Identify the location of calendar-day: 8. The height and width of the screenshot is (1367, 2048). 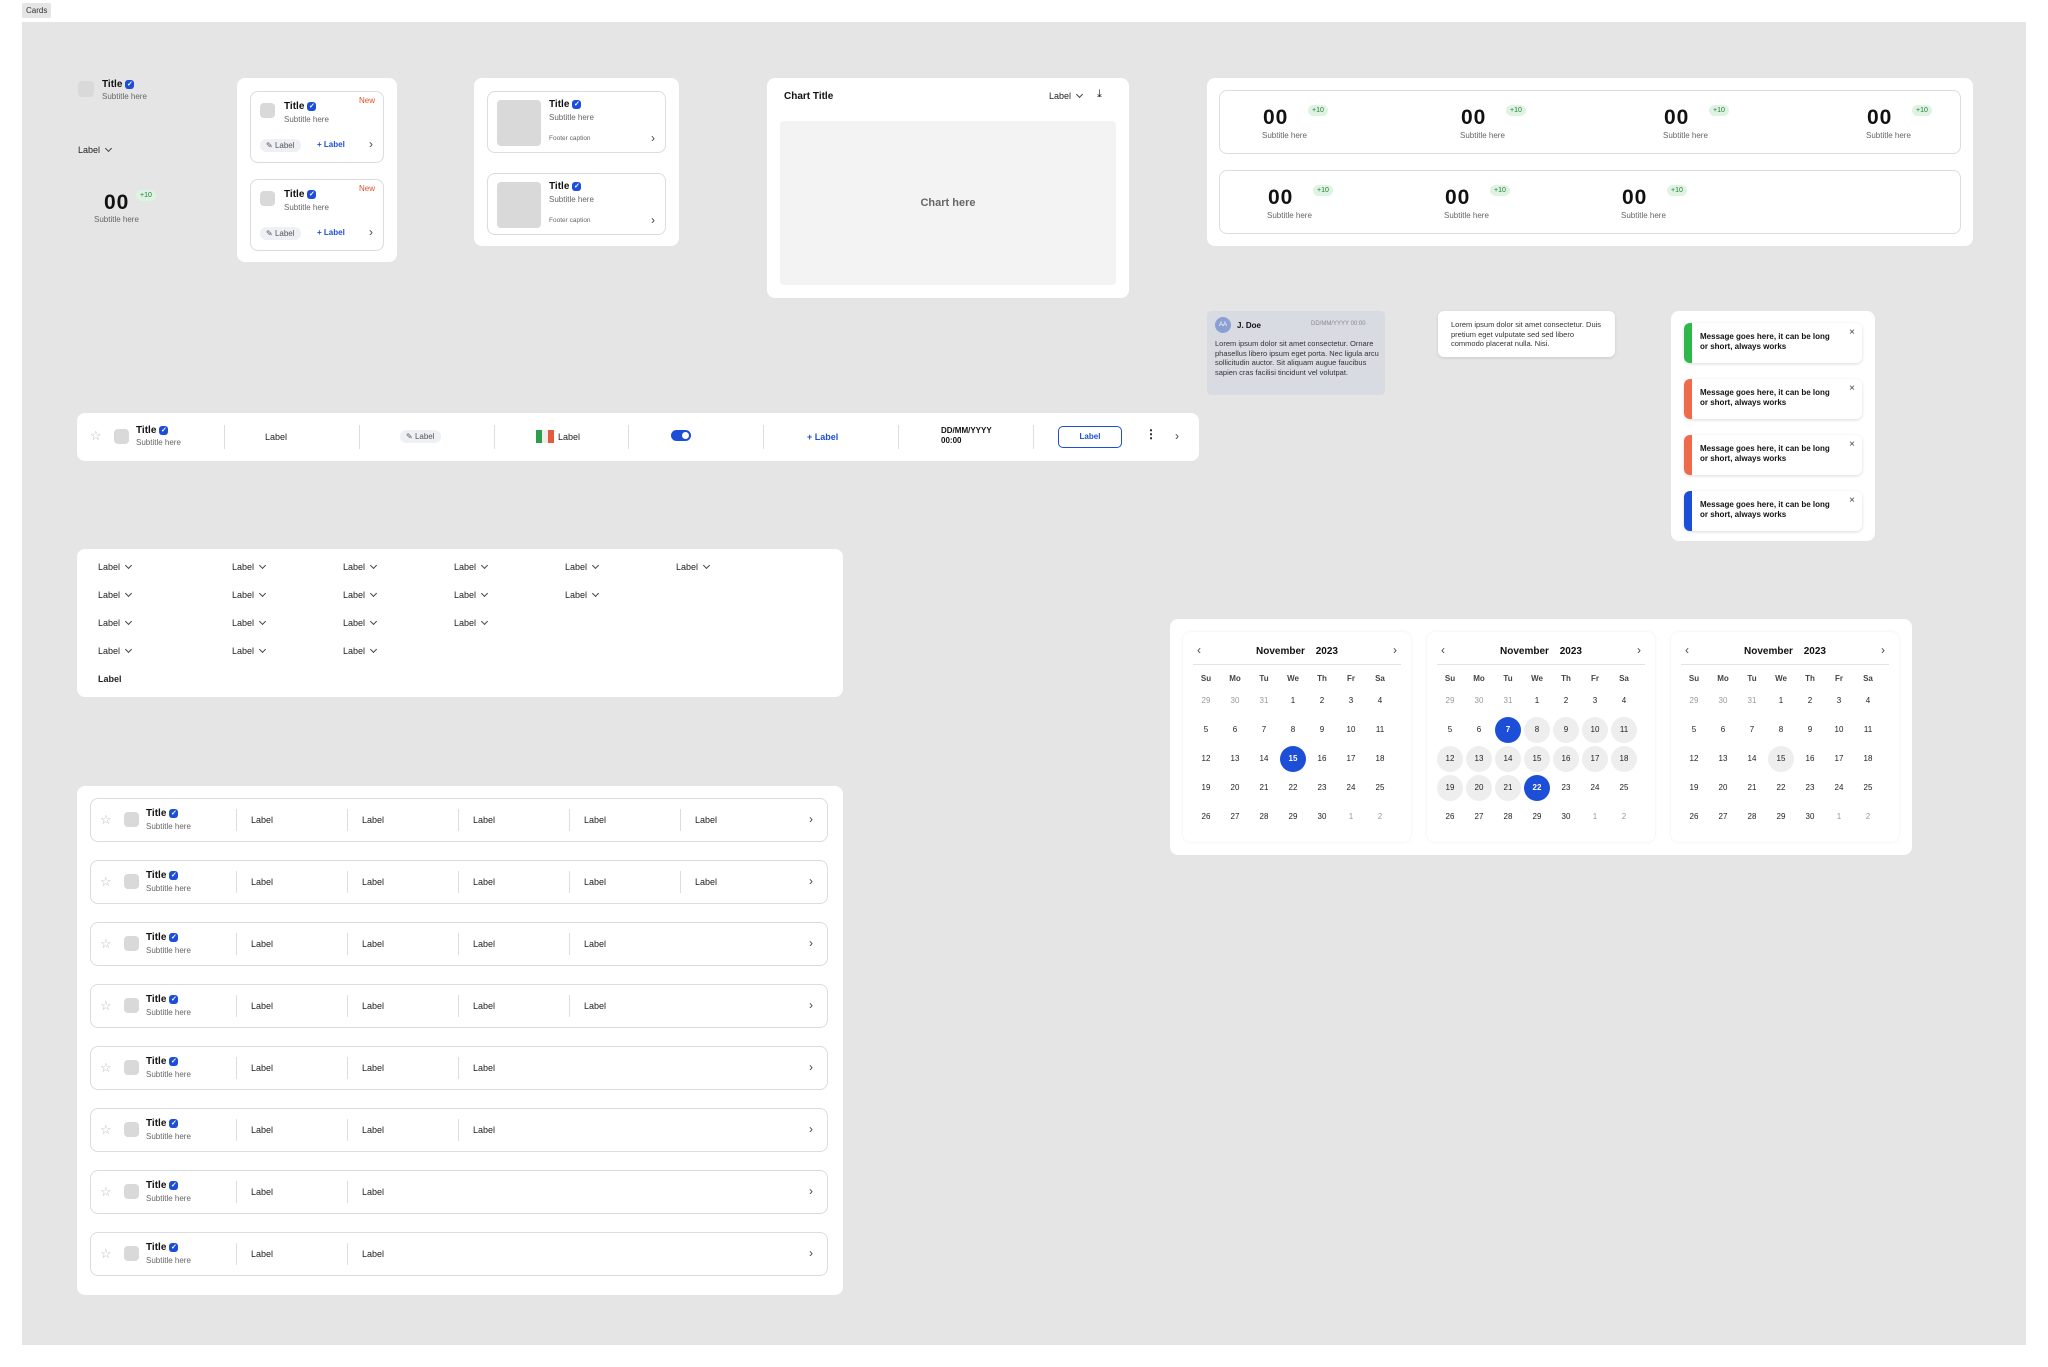
(1293, 730).